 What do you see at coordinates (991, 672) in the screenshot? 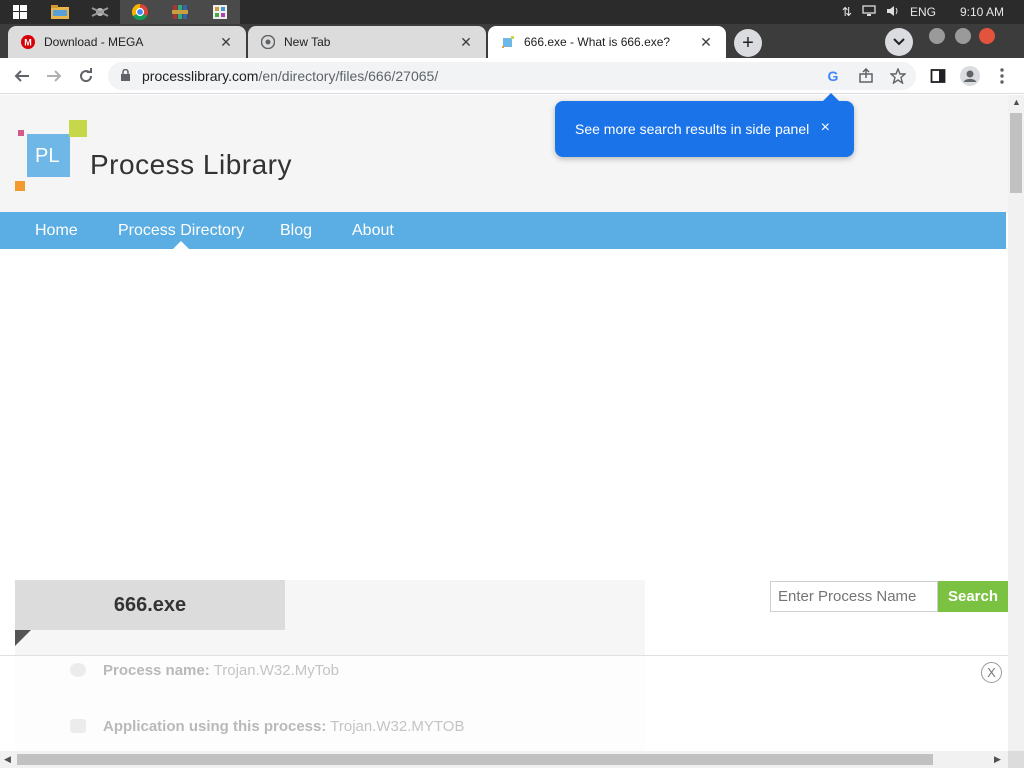
I see `ad-close-button: X` at bounding box center [991, 672].